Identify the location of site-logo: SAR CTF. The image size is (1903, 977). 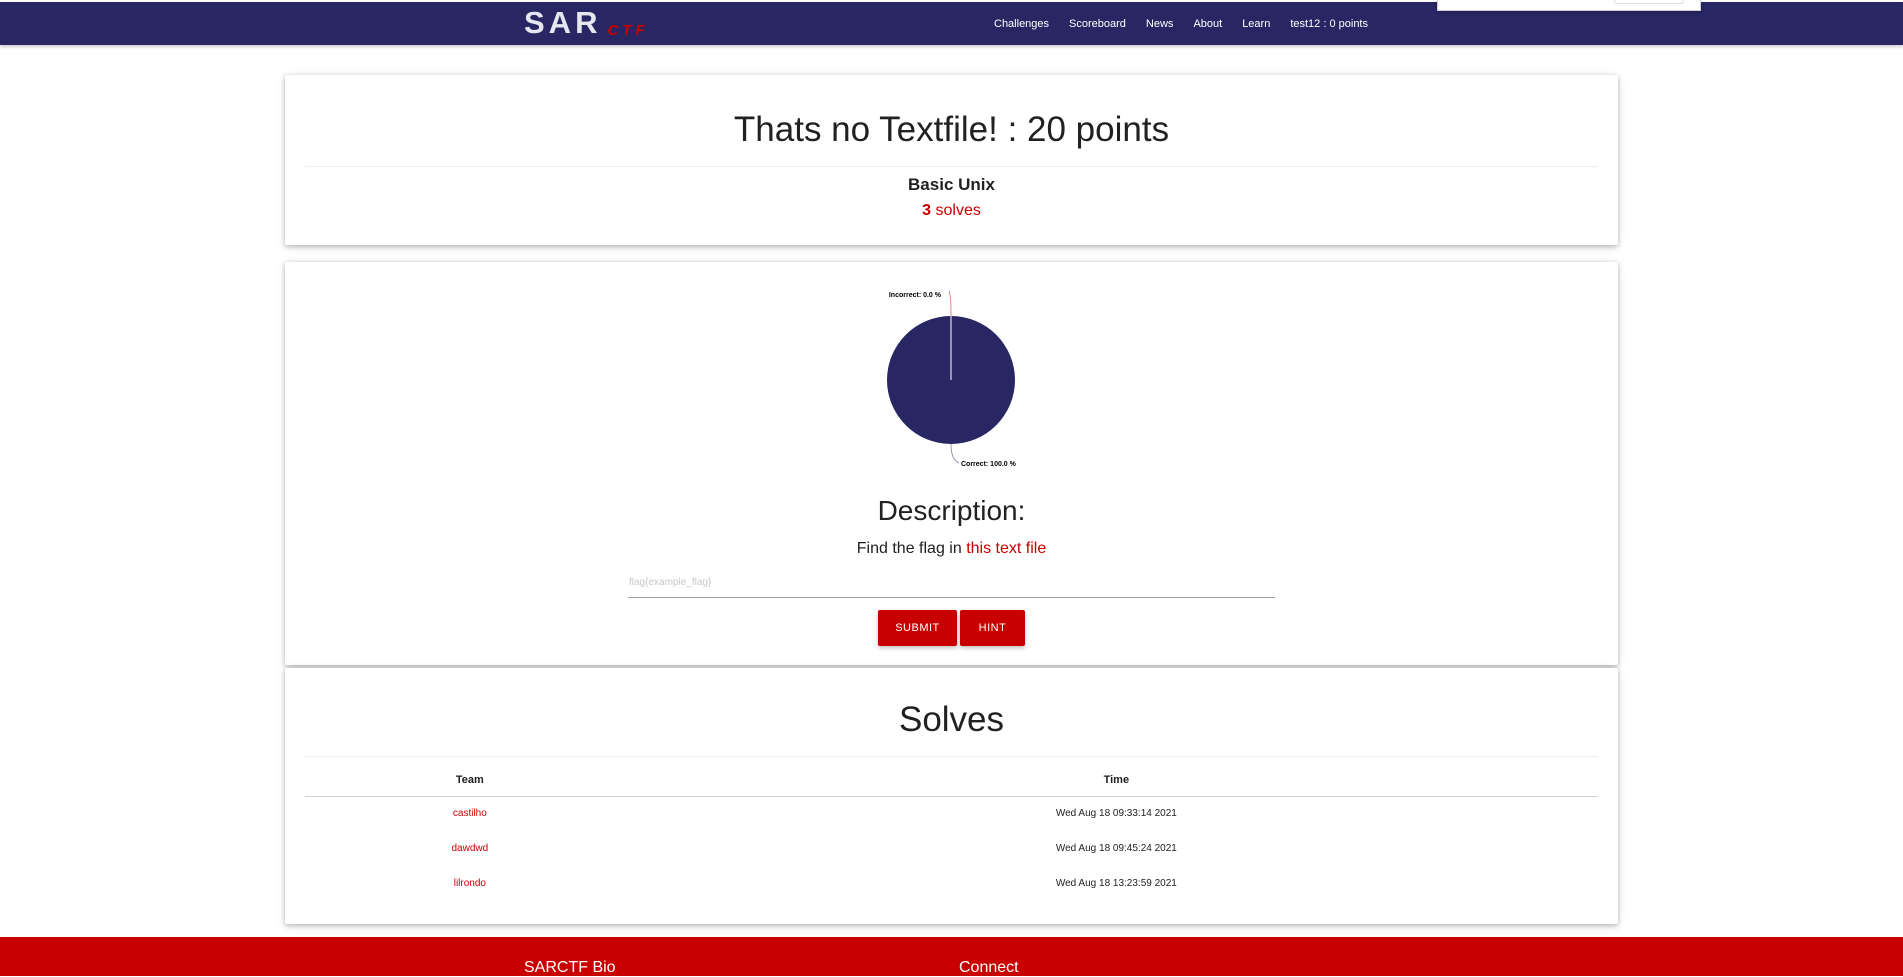
(586, 23).